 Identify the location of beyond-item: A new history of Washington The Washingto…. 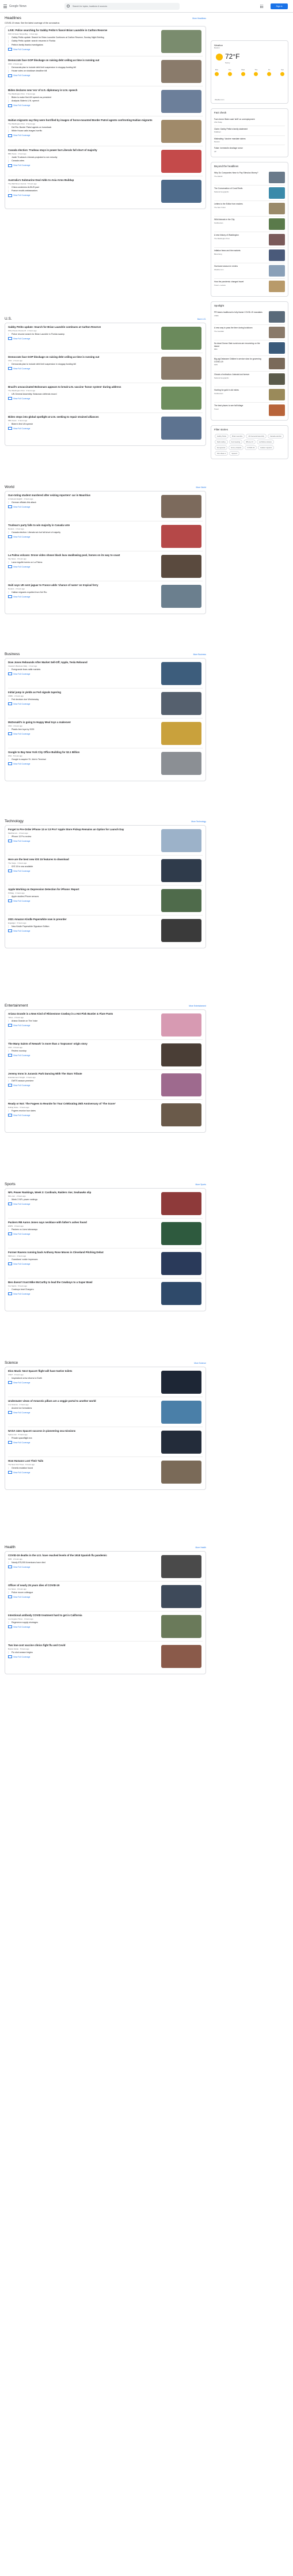
(249, 240).